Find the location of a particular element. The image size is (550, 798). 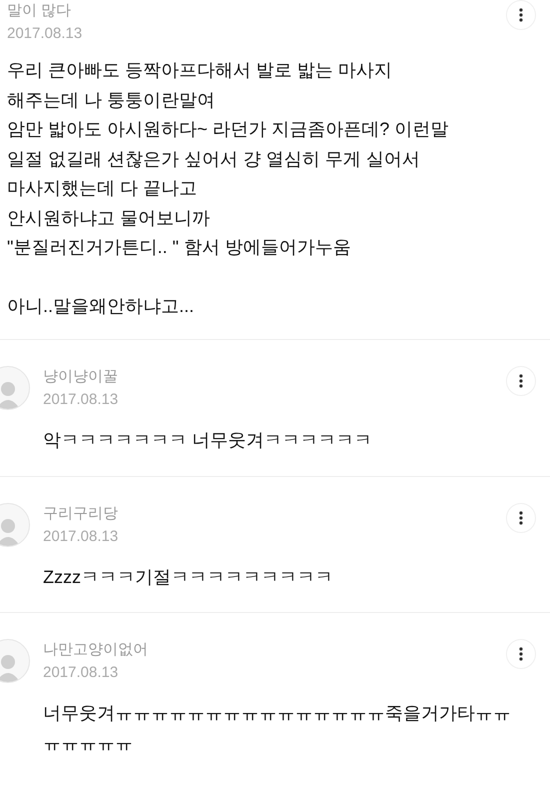

comment-text-line: 해주는데 나 퉁퉁이란말여 is located at coordinates (111, 100).